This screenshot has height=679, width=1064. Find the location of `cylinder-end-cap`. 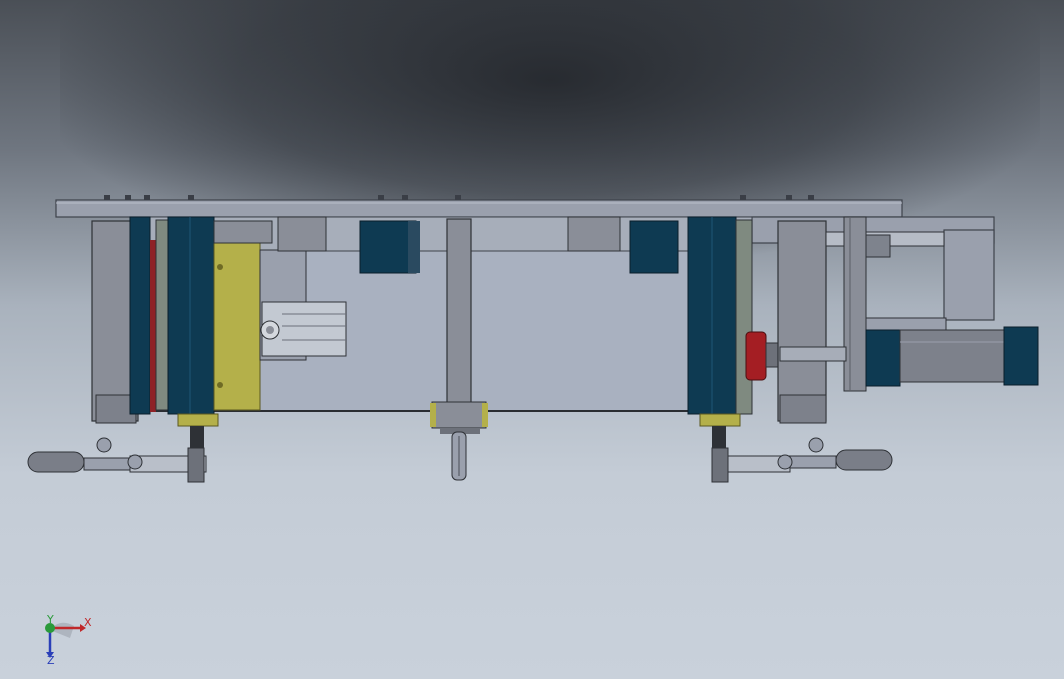

cylinder-end-cap is located at coordinates (1021, 356).